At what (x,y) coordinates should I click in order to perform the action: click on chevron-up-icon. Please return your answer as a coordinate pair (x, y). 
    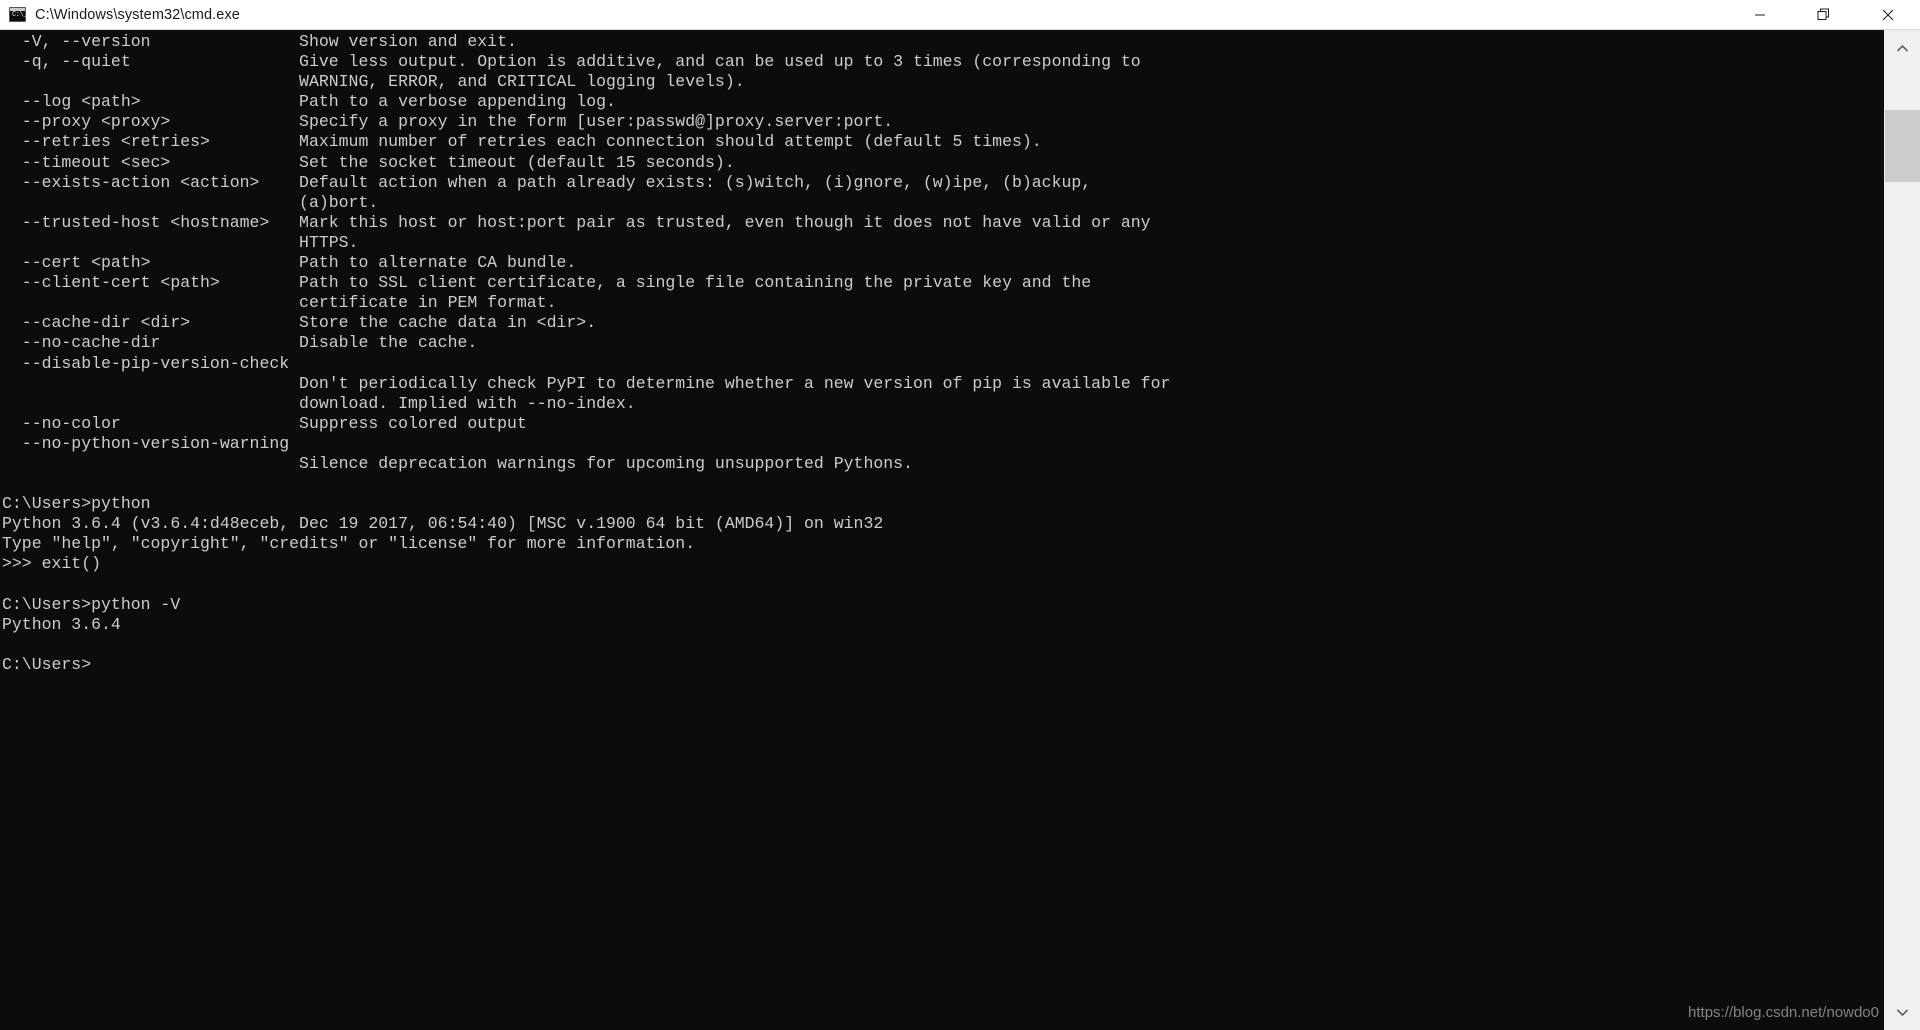
    Looking at the image, I should click on (1902, 48).